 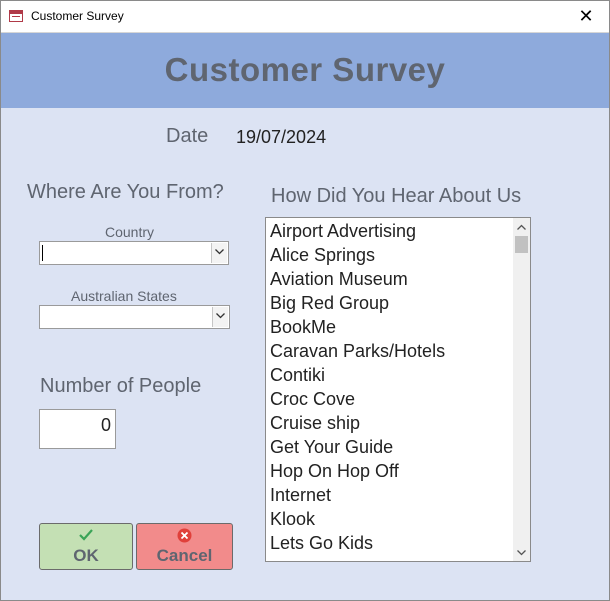 What do you see at coordinates (184, 555) in the screenshot?
I see `cancel-label: Cancel` at bounding box center [184, 555].